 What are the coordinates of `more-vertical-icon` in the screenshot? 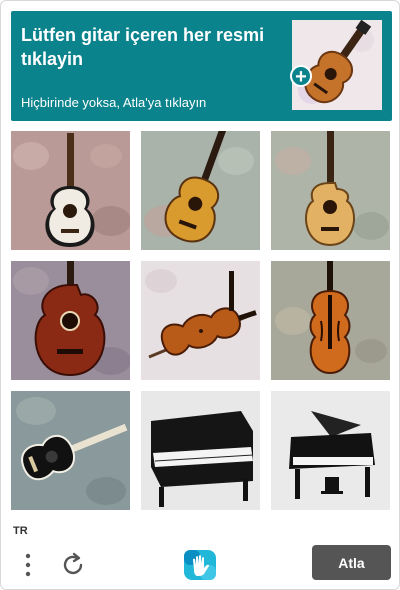 It's located at (28, 565).